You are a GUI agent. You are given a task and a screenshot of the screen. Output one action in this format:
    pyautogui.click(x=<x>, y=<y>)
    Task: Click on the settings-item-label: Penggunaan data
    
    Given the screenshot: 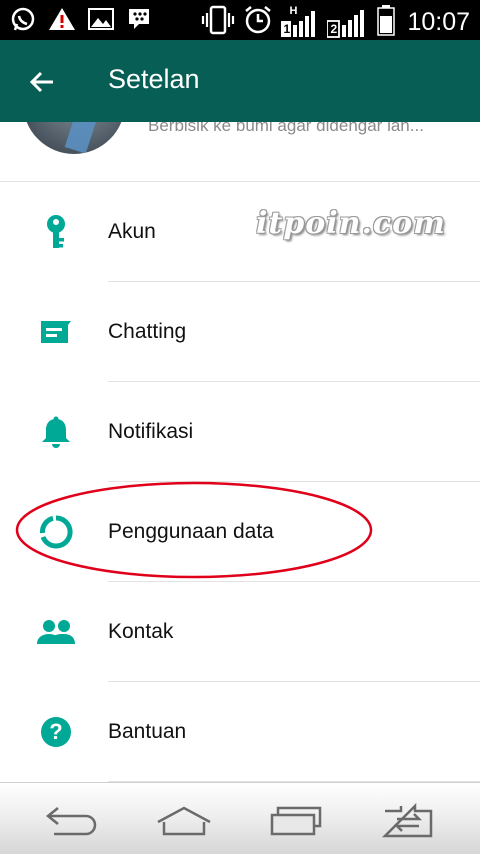 What is the action you would take?
    pyautogui.click(x=191, y=531)
    